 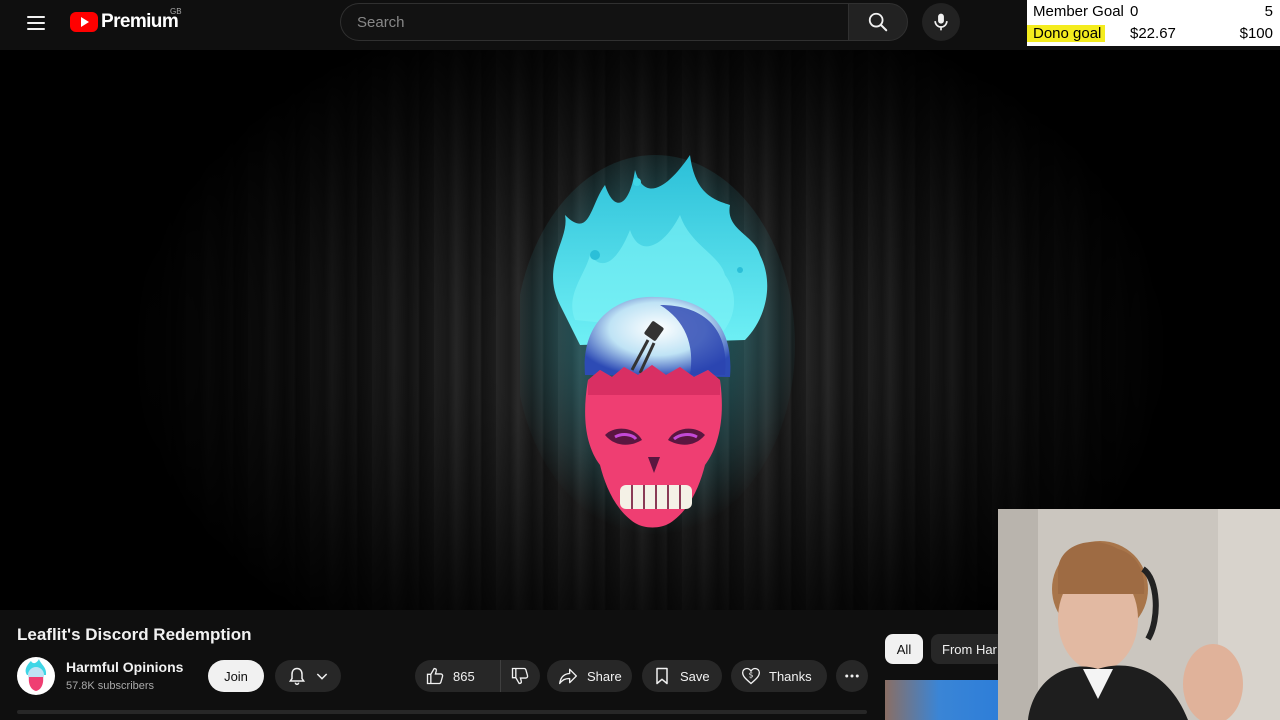 I want to click on dislike-button, so click(x=520, y=676).